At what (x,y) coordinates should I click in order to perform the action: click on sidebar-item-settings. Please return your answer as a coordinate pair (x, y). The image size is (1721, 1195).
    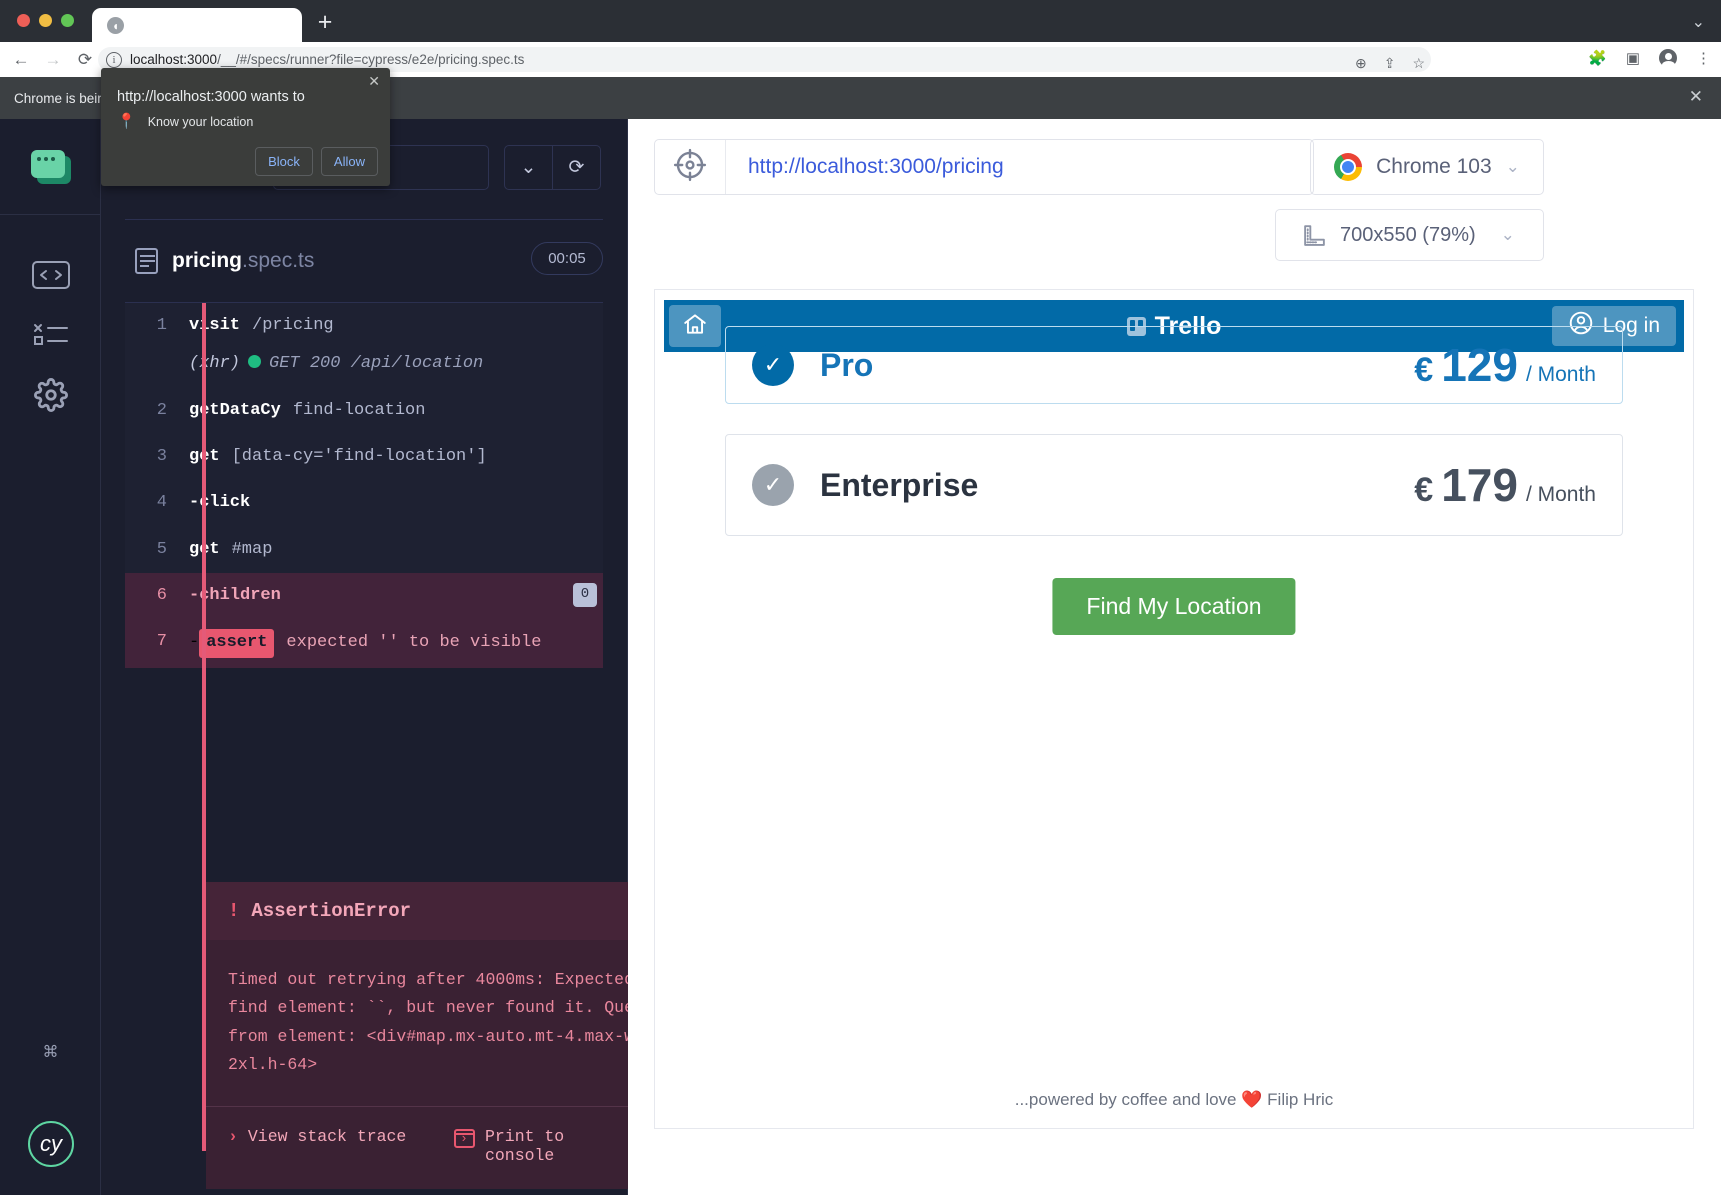
    Looking at the image, I should click on (50, 395).